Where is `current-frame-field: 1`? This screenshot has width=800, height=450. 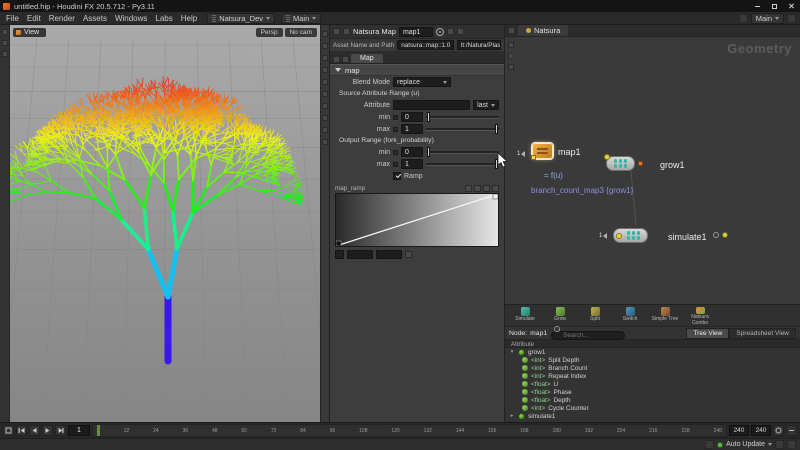 current-frame-field: 1 is located at coordinates (79, 430).